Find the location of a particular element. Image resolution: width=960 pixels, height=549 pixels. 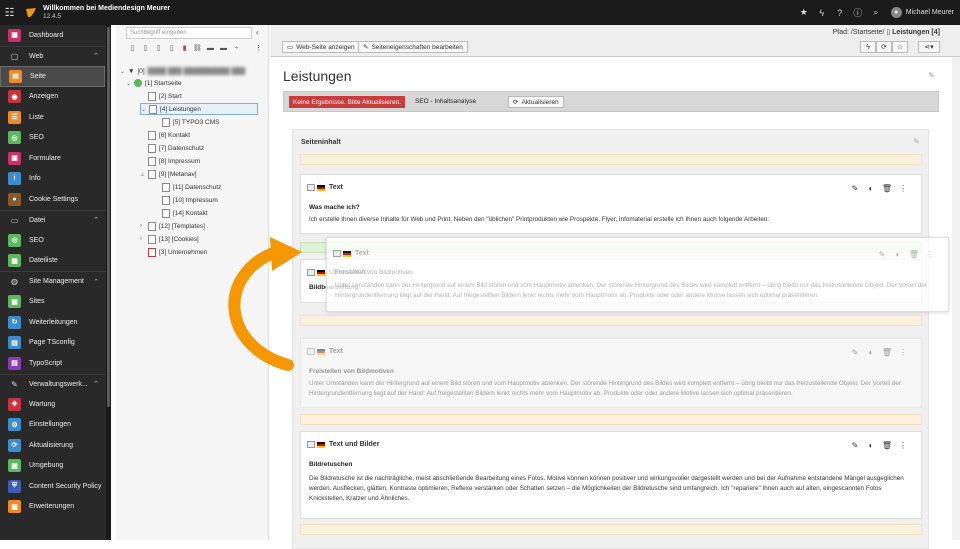

module-item-weiterleitungen: ↻ Weiterleitungen is located at coordinates (55, 322).